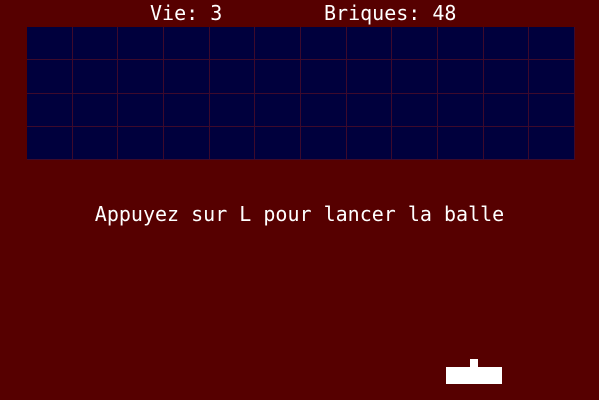  I want to click on ball, so click(474, 363).